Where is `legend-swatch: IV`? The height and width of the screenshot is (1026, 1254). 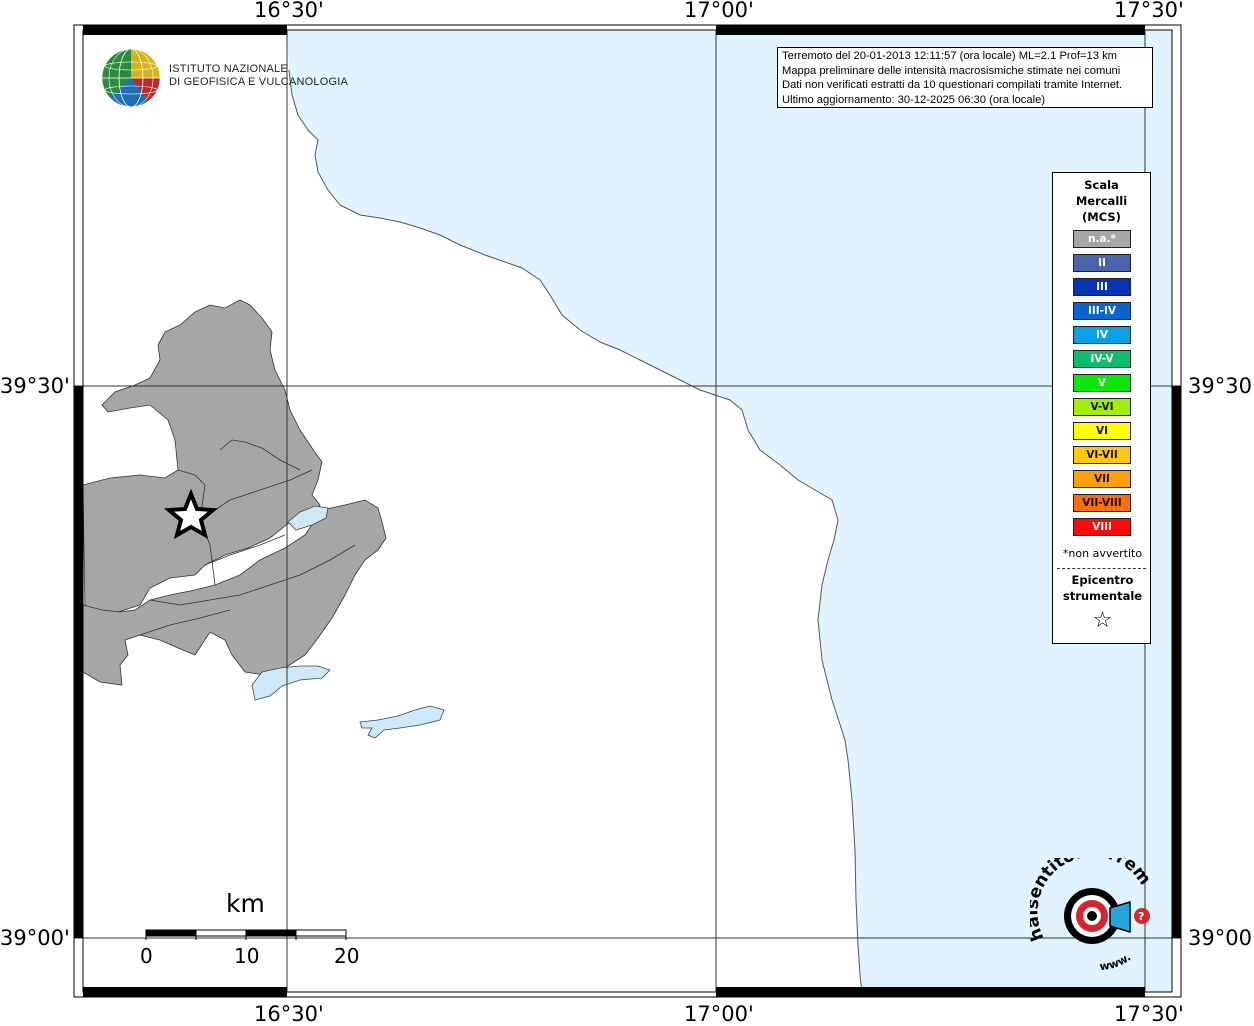
legend-swatch: IV is located at coordinates (1102, 335).